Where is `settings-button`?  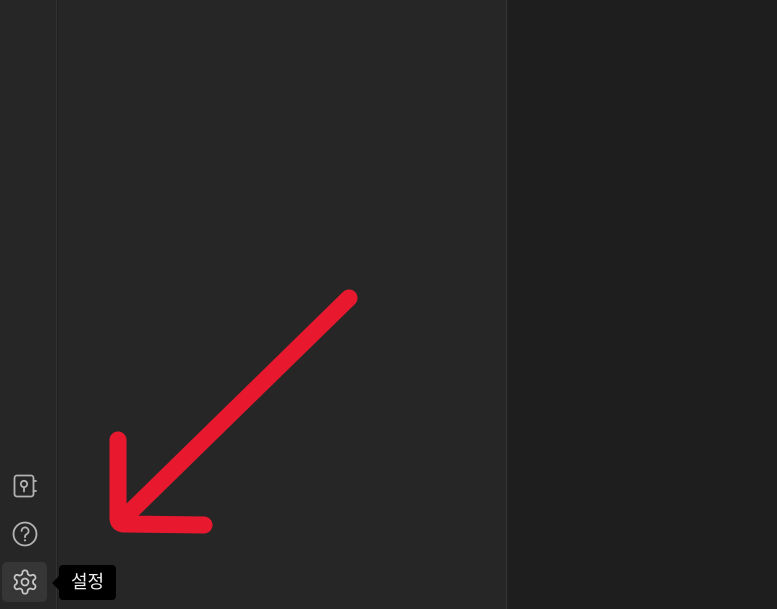 settings-button is located at coordinates (24, 582).